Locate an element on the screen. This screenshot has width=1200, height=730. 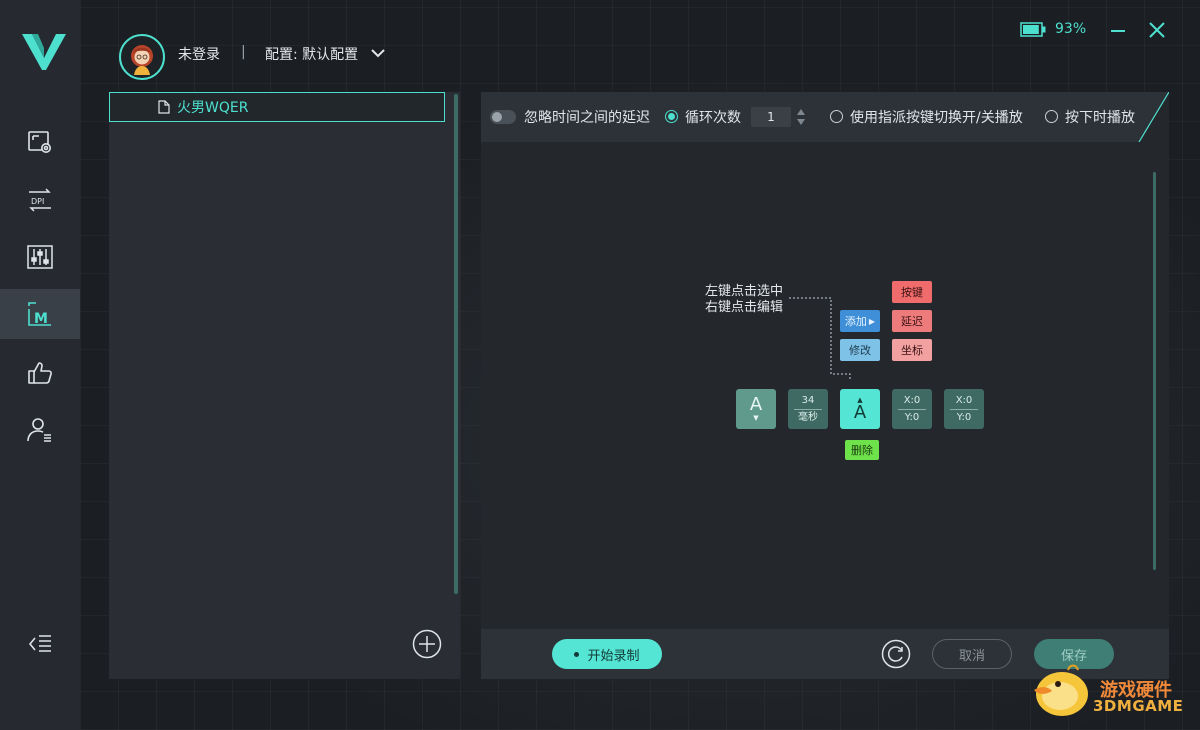
chevron-down-icon is located at coordinates (378, 53).